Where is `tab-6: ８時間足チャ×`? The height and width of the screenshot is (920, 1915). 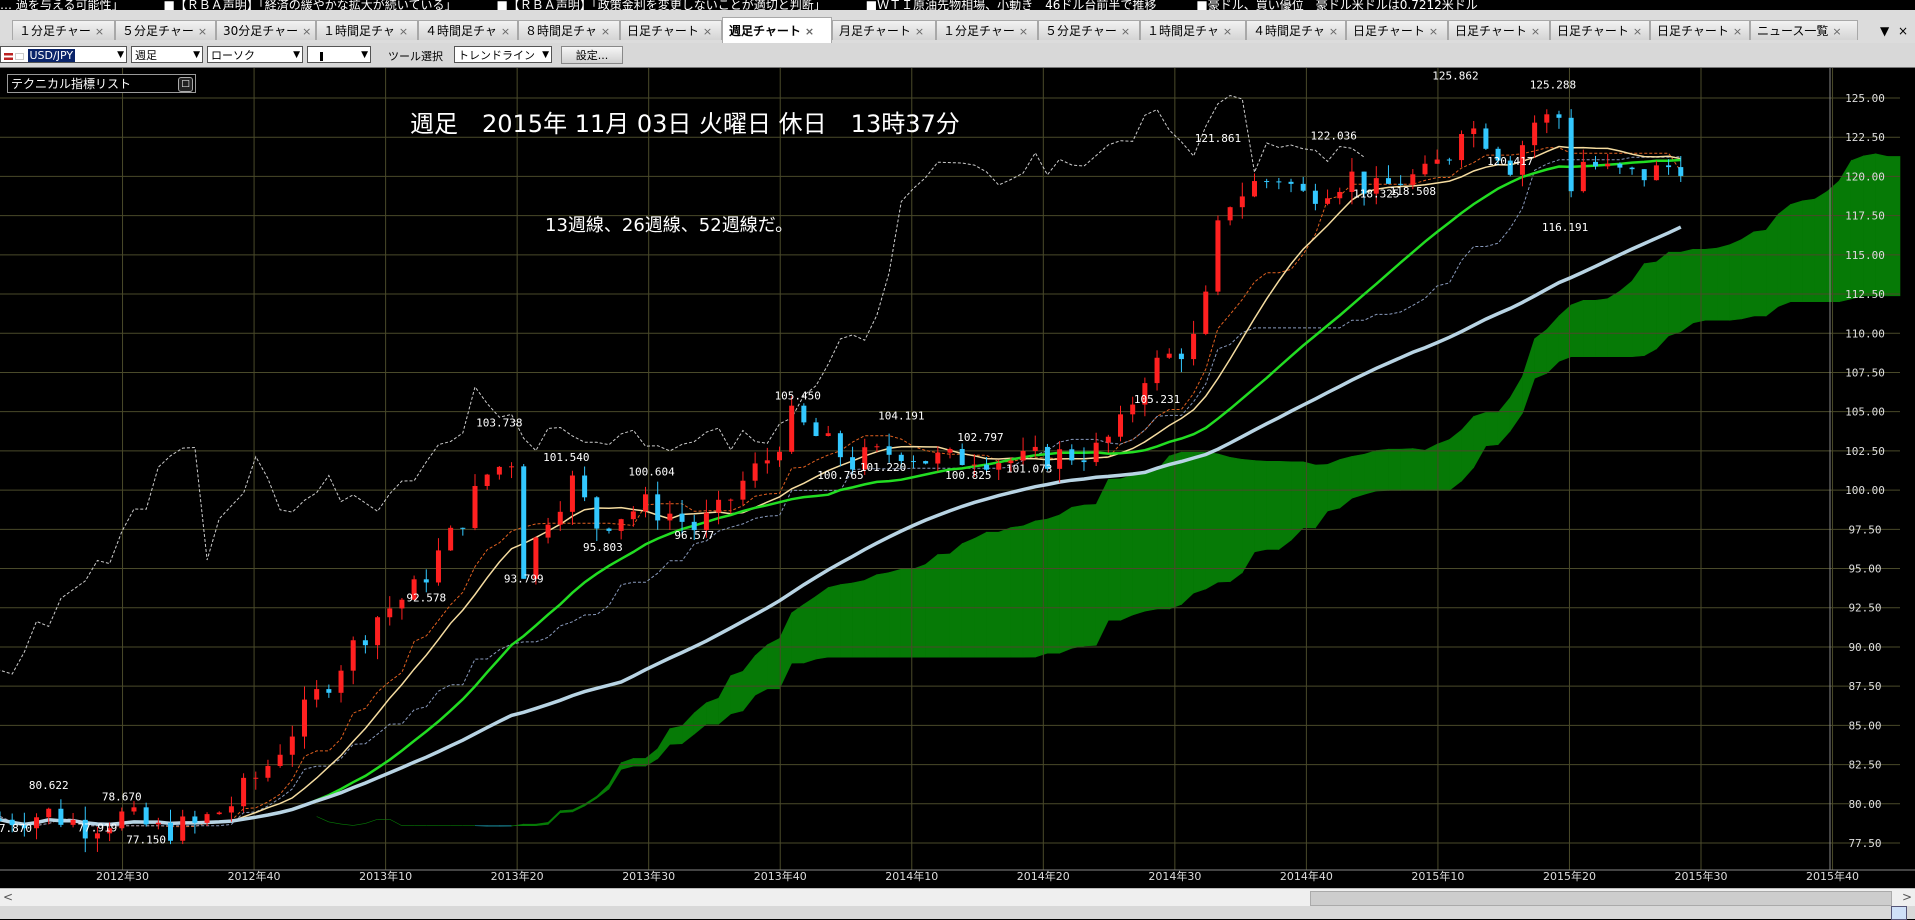 tab-6: ８時間足チャ× is located at coordinates (569, 30).